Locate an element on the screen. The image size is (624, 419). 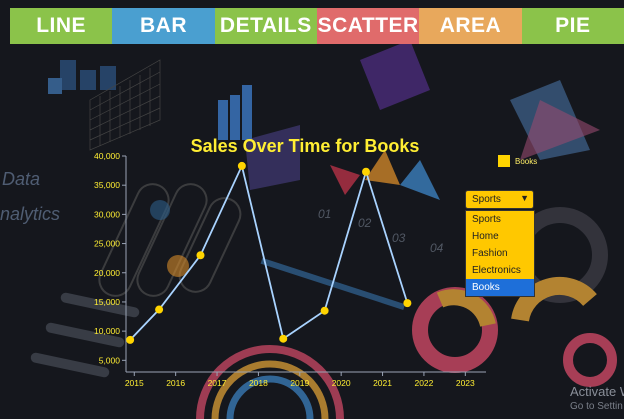
chart-legend: Books is located at coordinates (517, 161).